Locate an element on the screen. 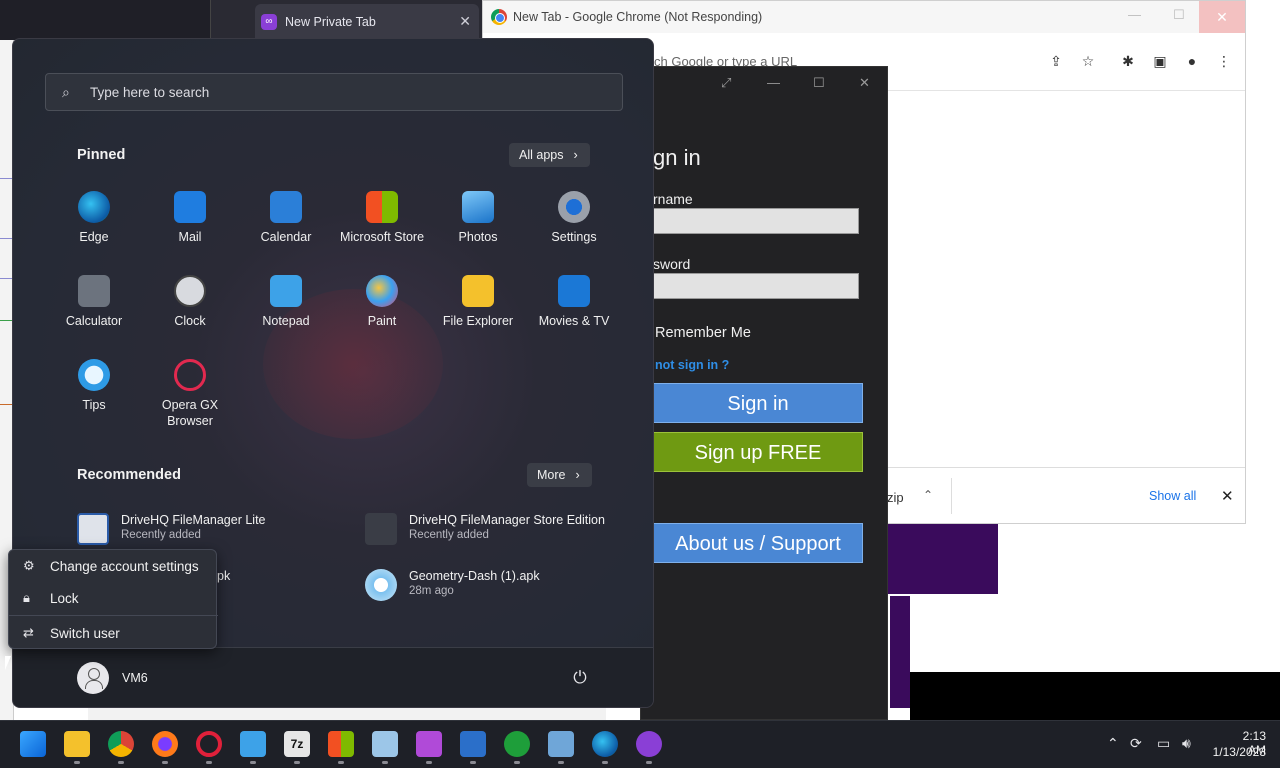 This screenshot has width=1280, height=768. expand-icon: ⤢ is located at coordinates (726, 83).